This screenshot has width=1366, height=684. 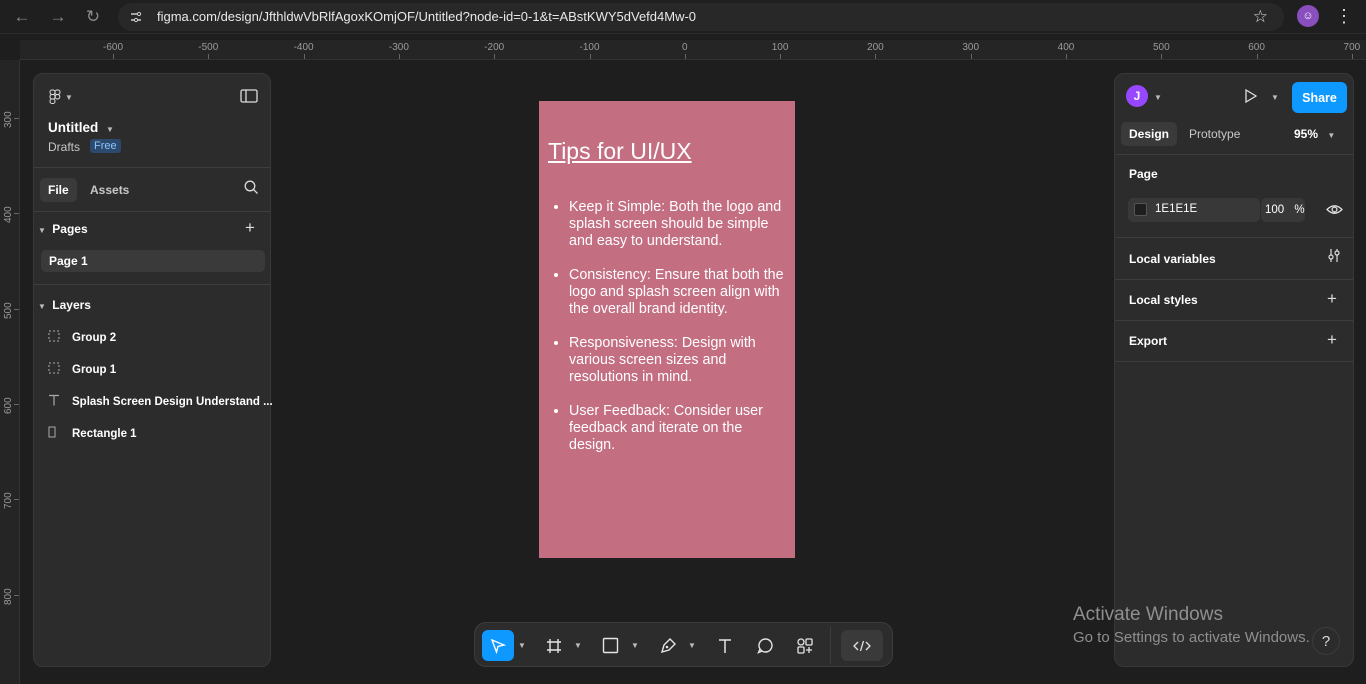 I want to click on activate-windows-subtitle: Go to Settings to activate Windows., so click(x=1191, y=637).